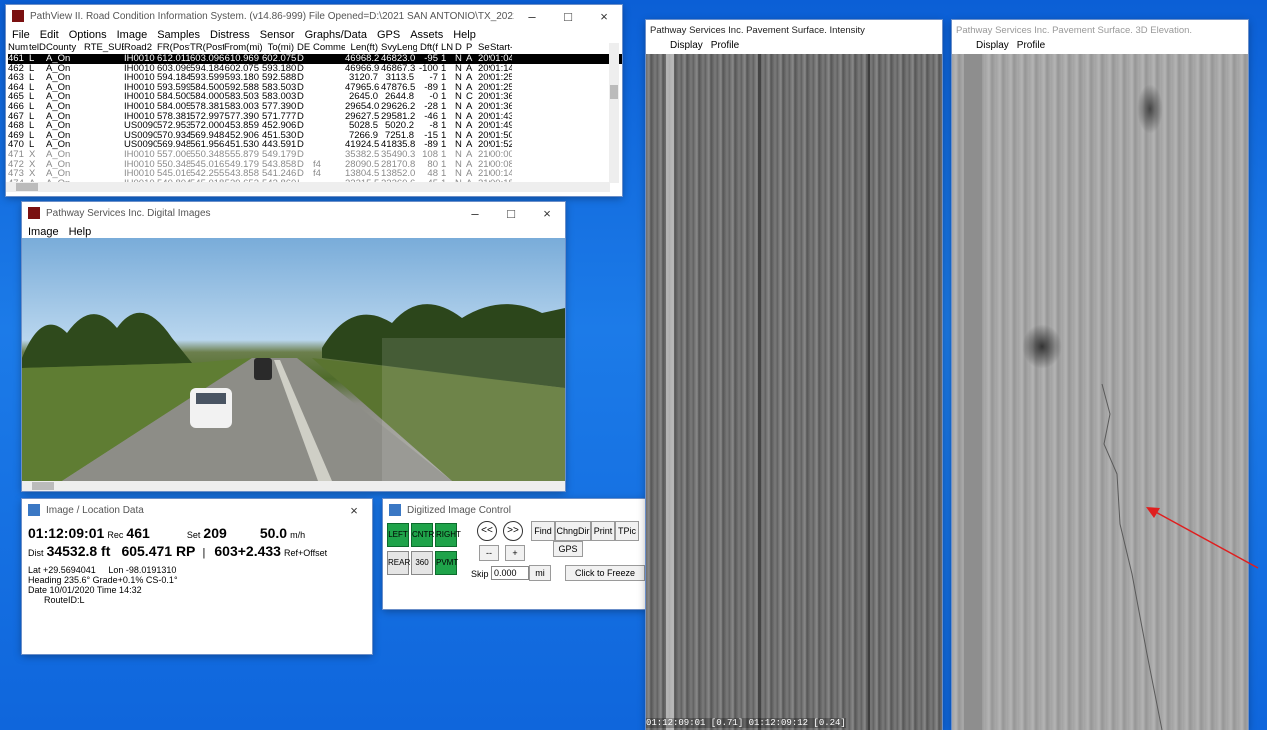 This screenshot has width=1267, height=730. What do you see at coordinates (422, 563) in the screenshot?
I see `360-camera-button: 360` at bounding box center [422, 563].